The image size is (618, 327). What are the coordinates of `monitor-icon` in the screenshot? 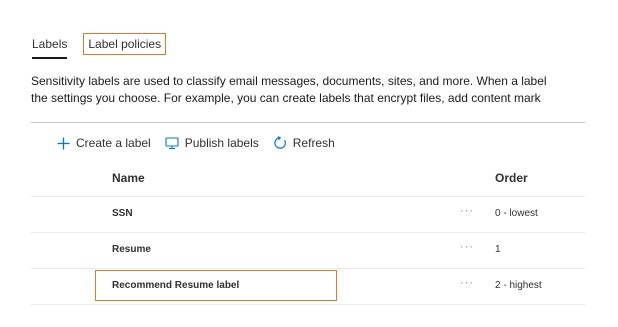 It's located at (172, 143).